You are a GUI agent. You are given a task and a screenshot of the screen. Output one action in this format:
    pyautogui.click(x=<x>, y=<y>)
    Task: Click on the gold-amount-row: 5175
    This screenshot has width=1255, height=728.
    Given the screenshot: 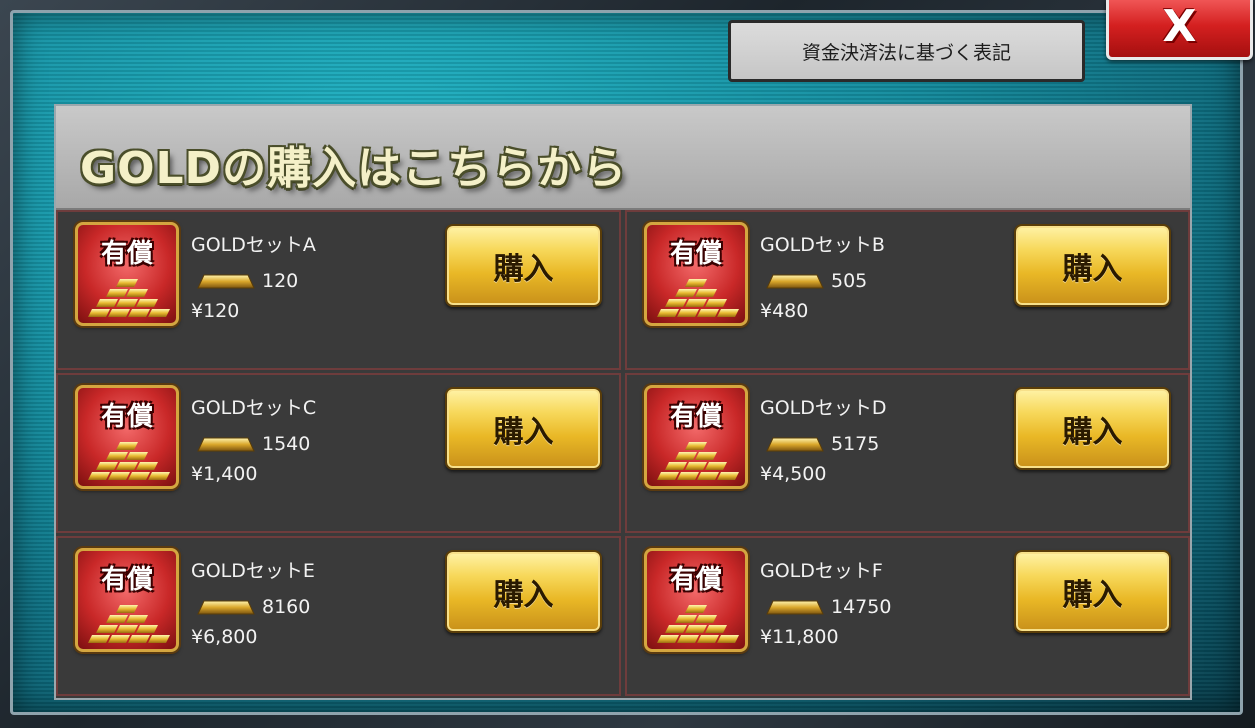 What is the action you would take?
    pyautogui.click(x=822, y=444)
    